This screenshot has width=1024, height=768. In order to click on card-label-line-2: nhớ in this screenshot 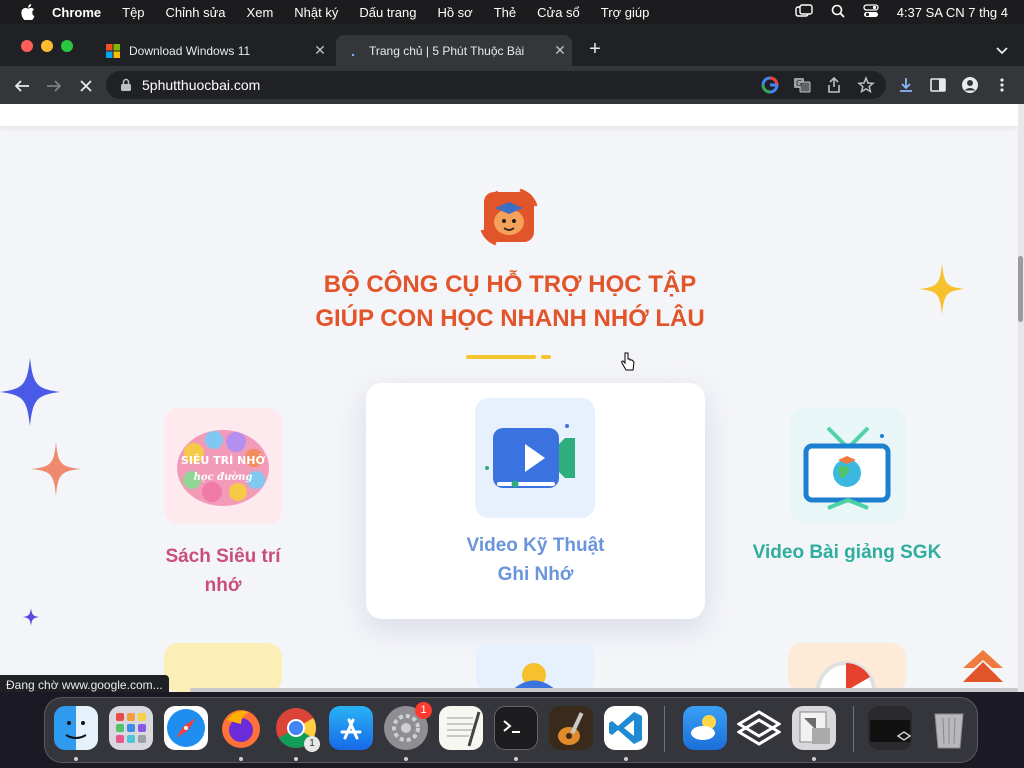, I will do `click(223, 585)`.